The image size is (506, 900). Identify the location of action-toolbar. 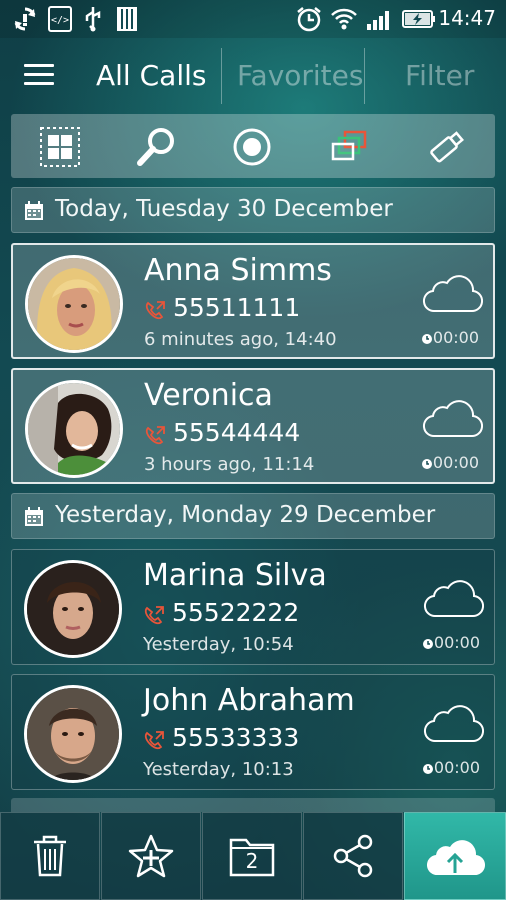
(253, 146).